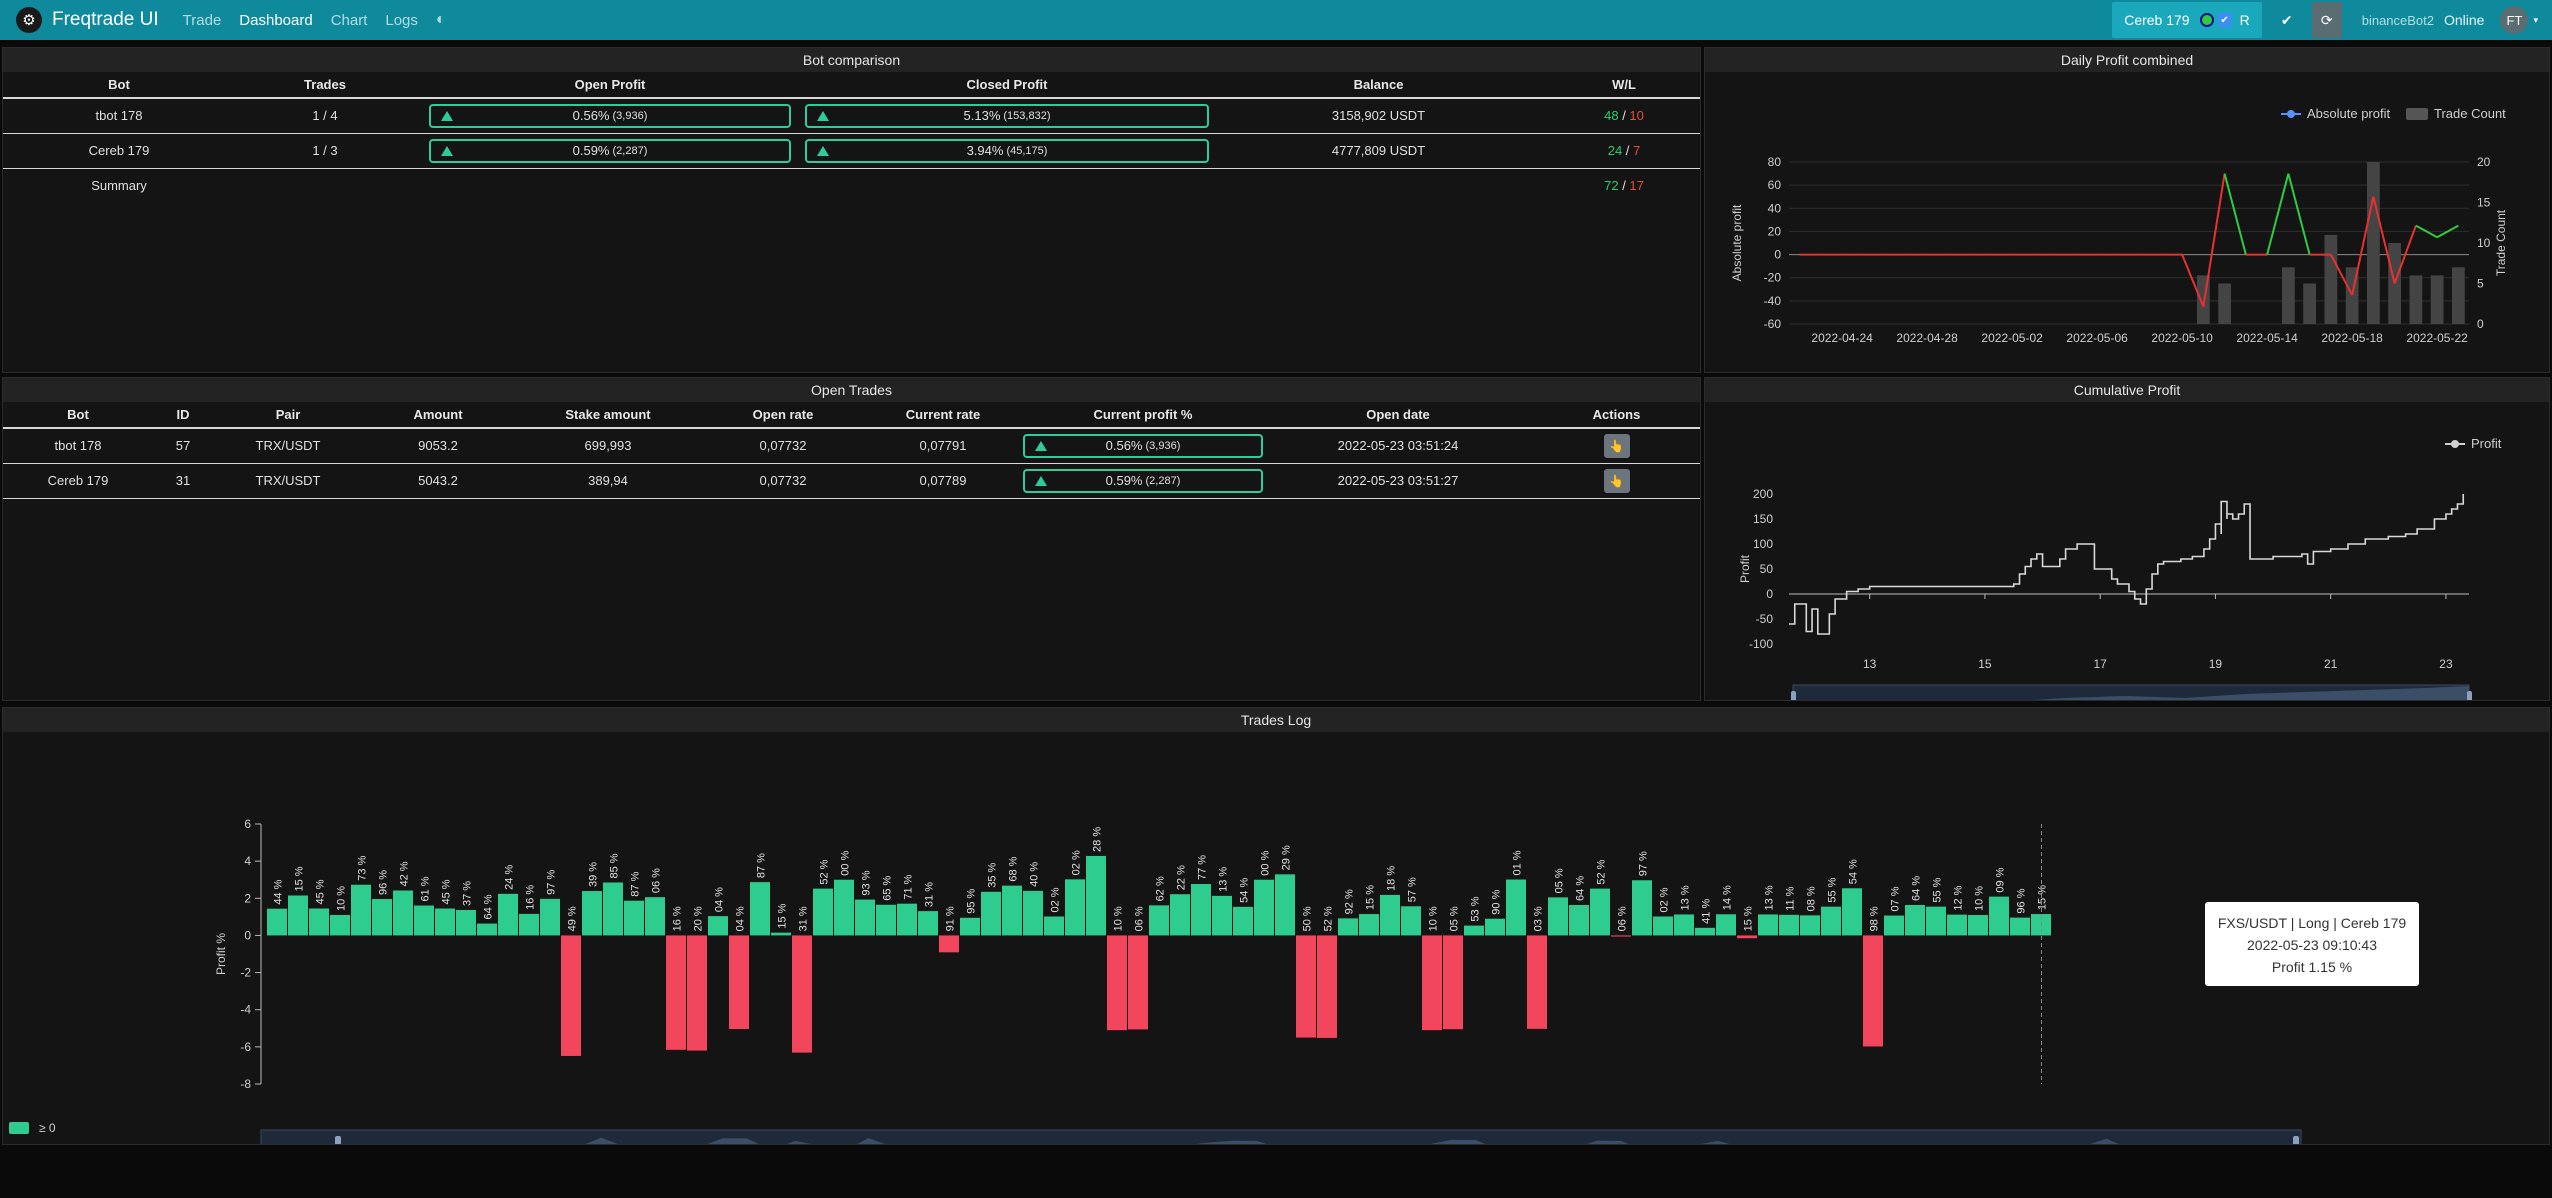  Describe the element at coordinates (1602, 871) in the screenshot. I see `trade-bar-label: 52 %` at that location.